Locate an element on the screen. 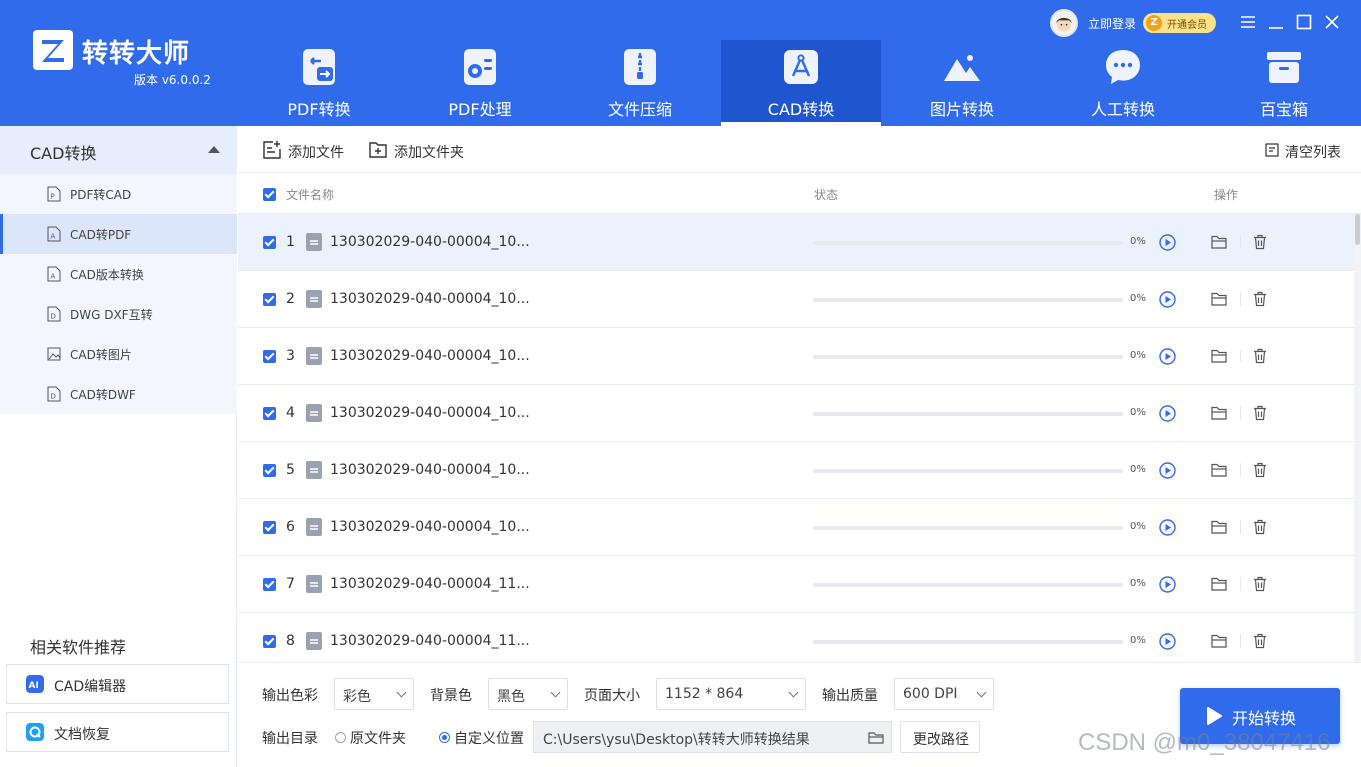  change-path-button: 更改路径 is located at coordinates (940, 737).